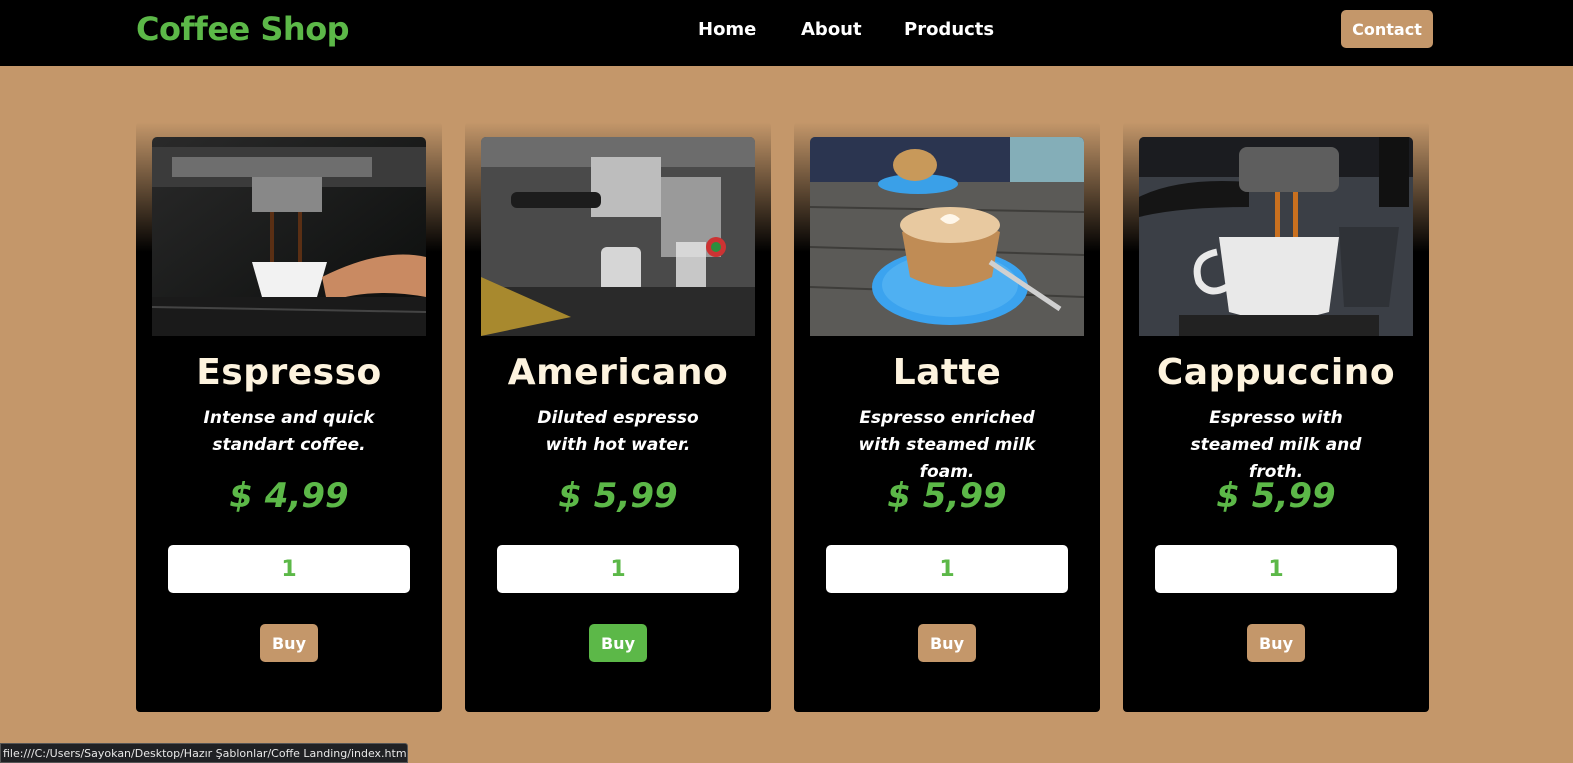  I want to click on product-title: Americano, so click(618, 372).